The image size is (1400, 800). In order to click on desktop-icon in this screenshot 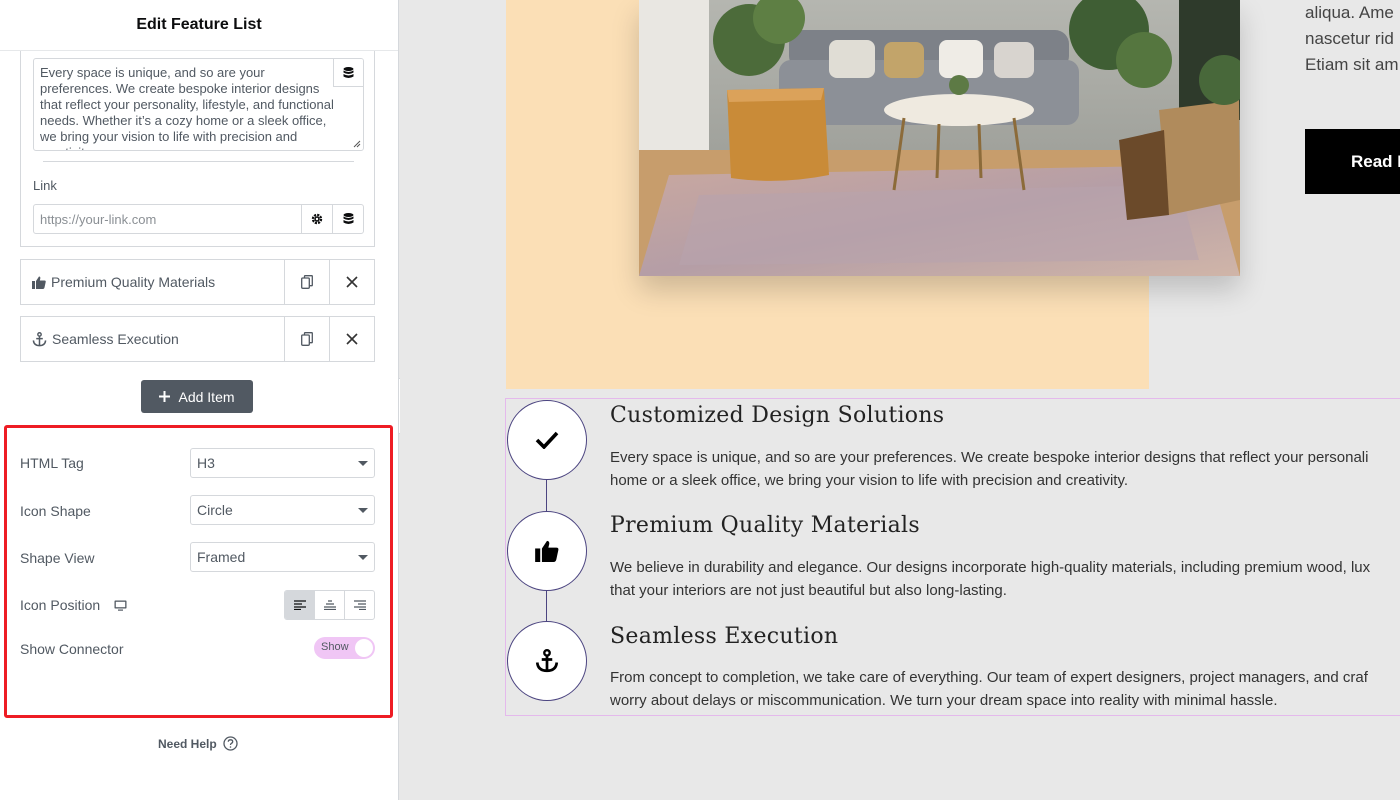, I will do `click(120, 605)`.